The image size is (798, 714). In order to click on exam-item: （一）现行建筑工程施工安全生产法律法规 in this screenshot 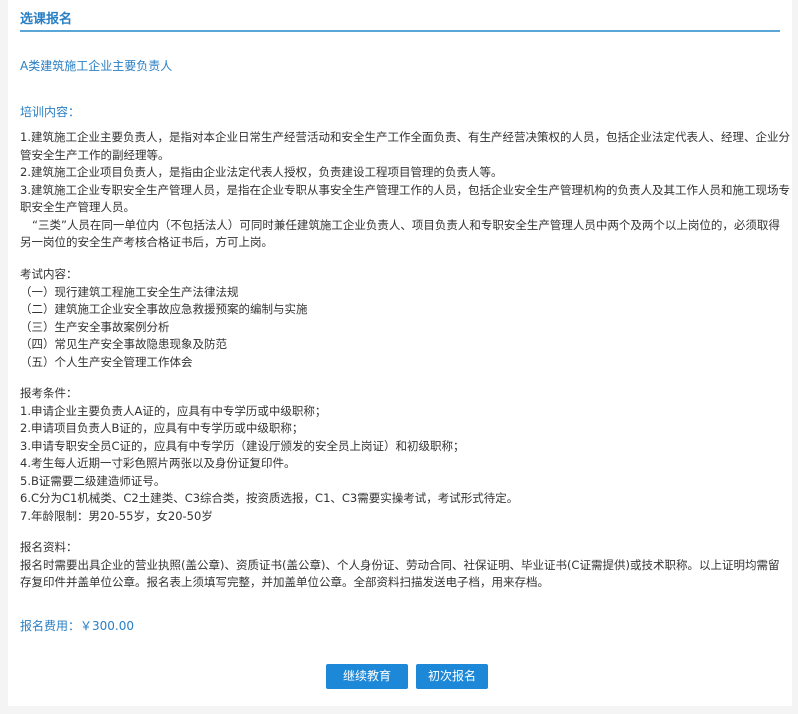, I will do `click(129, 291)`.